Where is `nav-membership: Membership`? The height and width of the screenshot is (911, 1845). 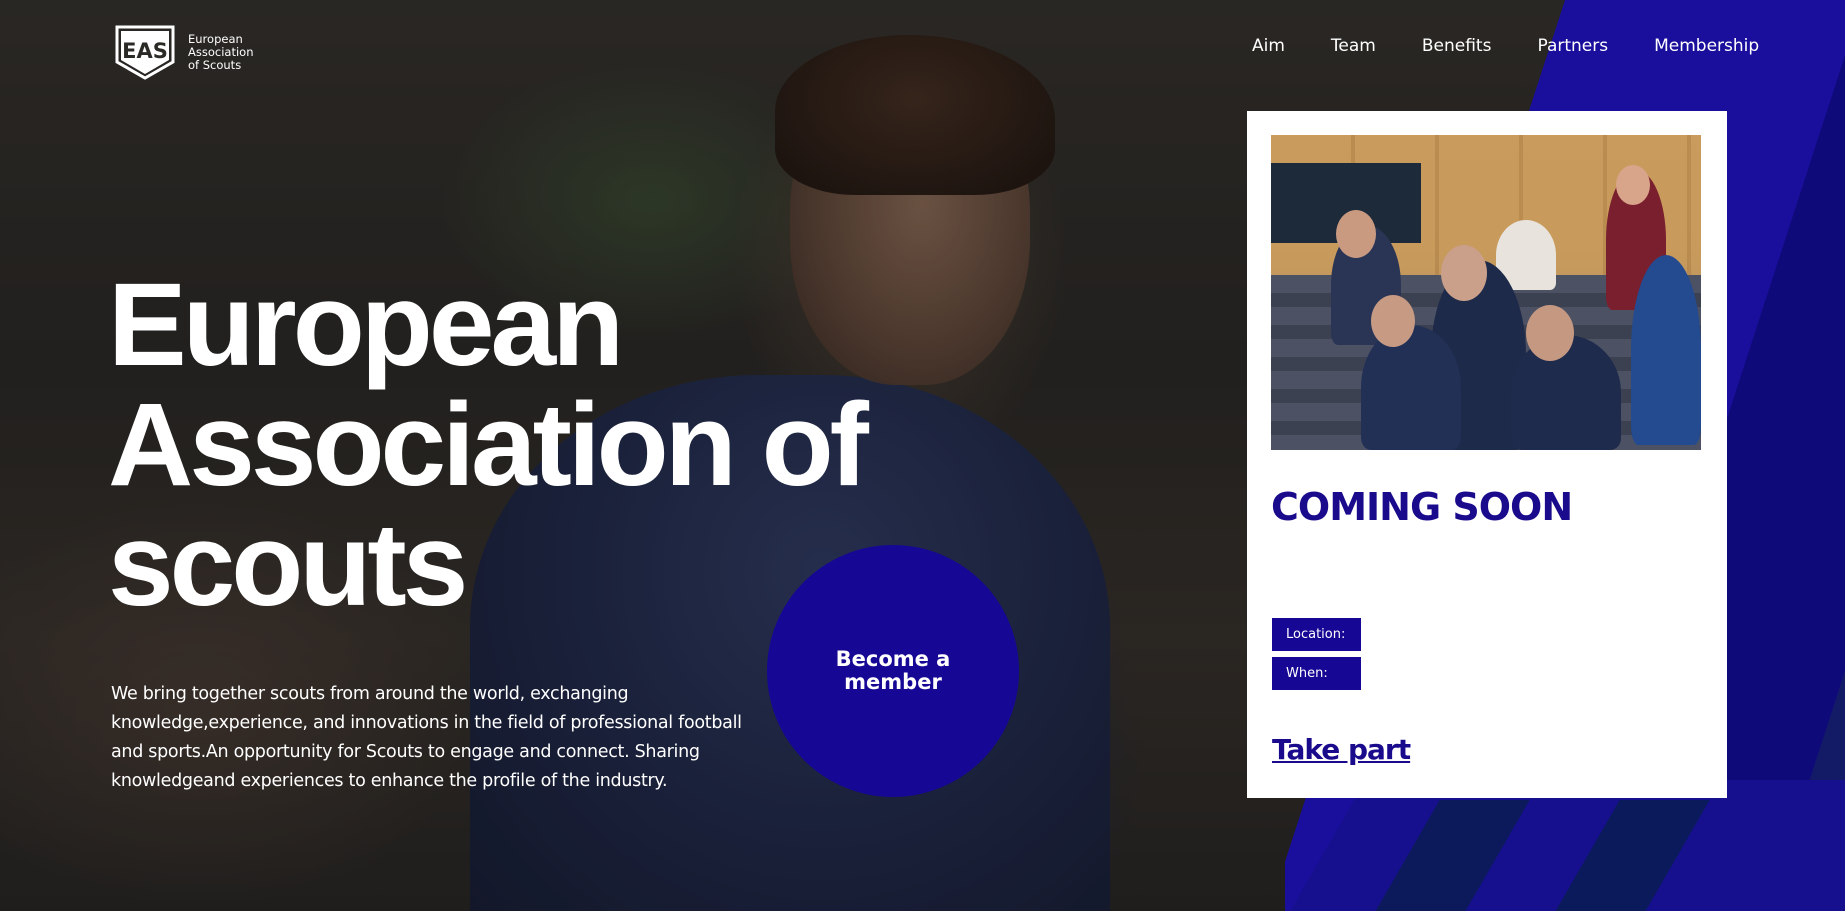 nav-membership: Membership is located at coordinates (1706, 46).